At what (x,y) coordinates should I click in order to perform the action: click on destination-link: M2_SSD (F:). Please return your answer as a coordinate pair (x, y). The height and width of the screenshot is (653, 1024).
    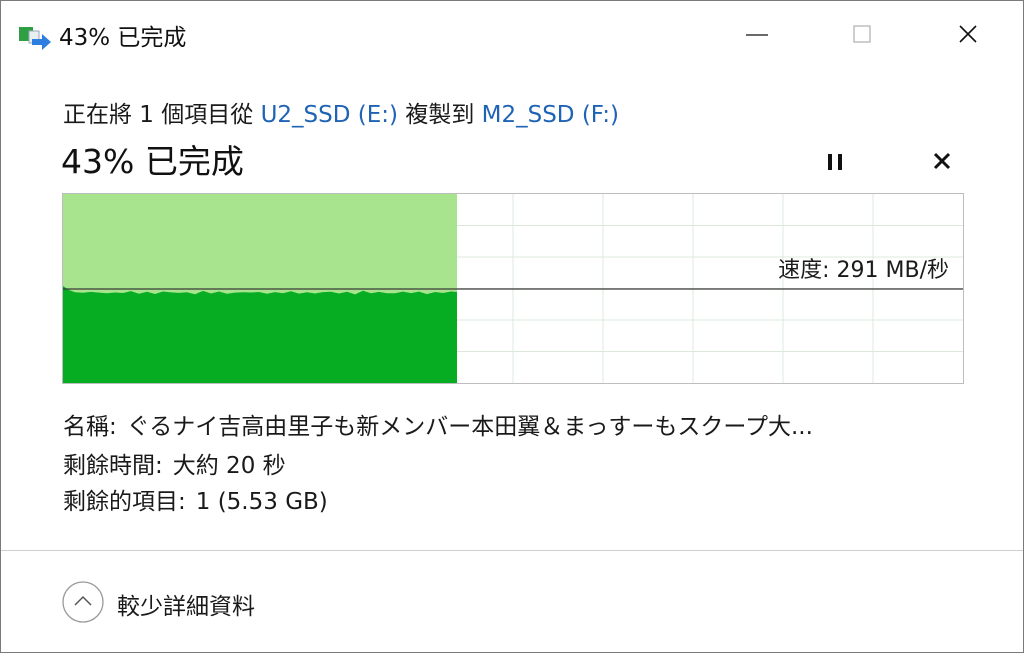
    Looking at the image, I should click on (550, 115).